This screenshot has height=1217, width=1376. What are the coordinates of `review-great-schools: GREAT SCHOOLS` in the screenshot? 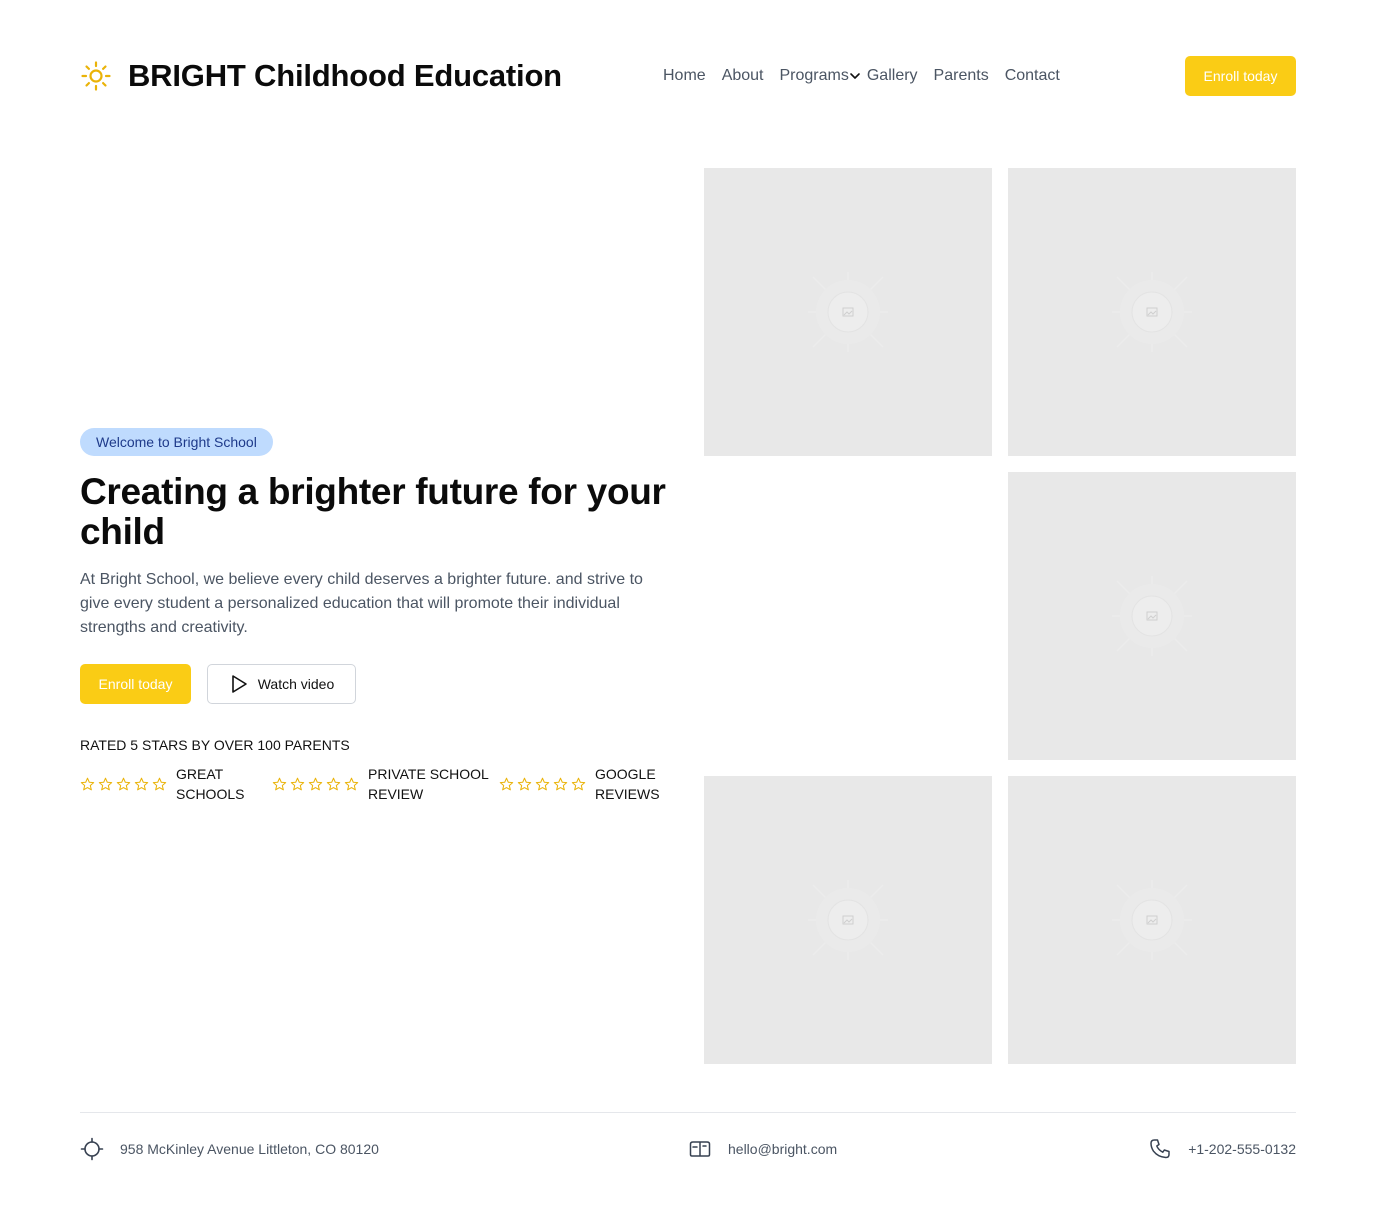 It's located at (168, 784).